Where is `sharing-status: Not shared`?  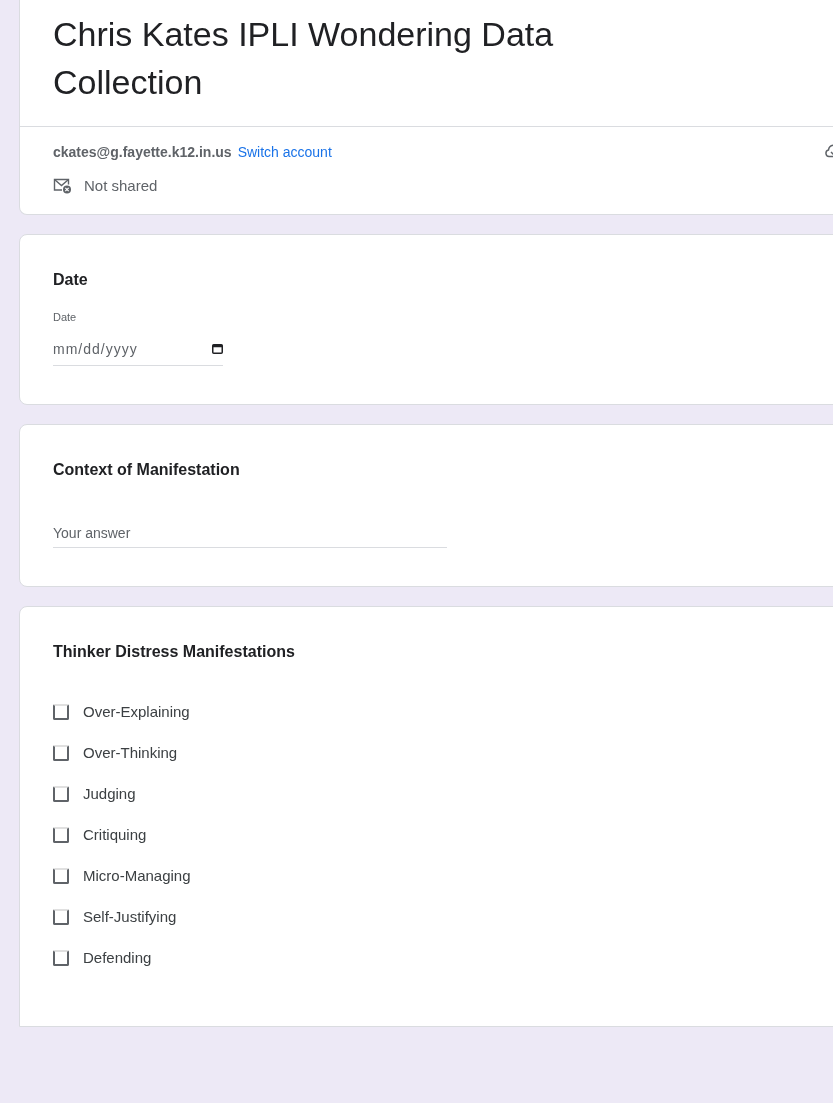
sharing-status: Not shared is located at coordinates (121, 185).